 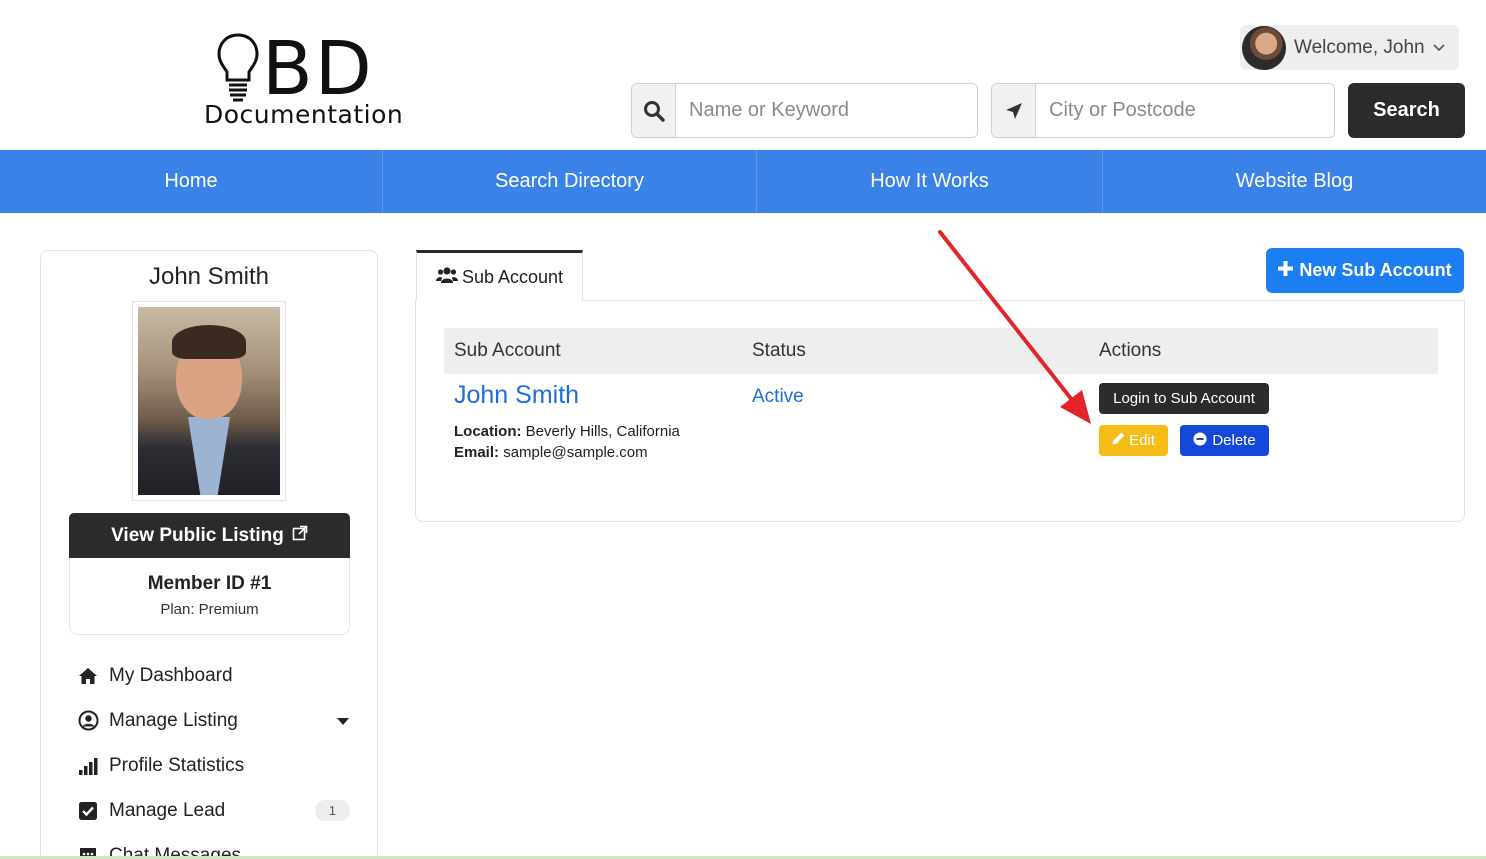 I want to click on sub-account-location: Location: Beverly Hills, California, so click(x=567, y=431).